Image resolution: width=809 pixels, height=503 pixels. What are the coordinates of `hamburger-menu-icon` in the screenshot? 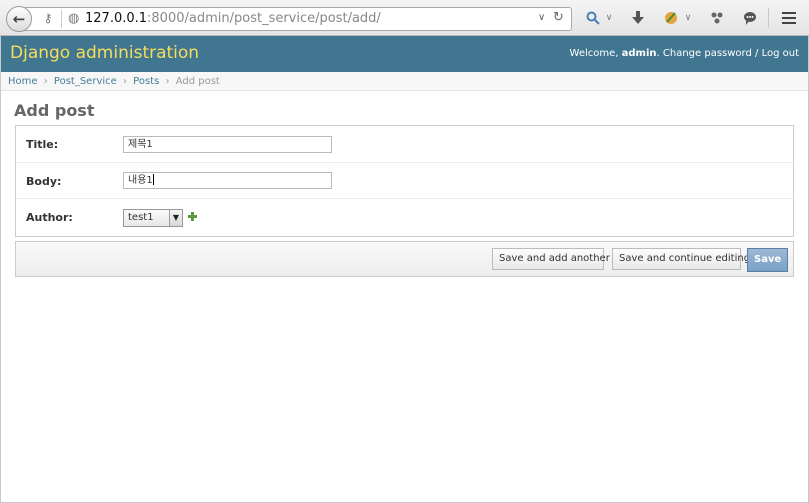 It's located at (789, 18).